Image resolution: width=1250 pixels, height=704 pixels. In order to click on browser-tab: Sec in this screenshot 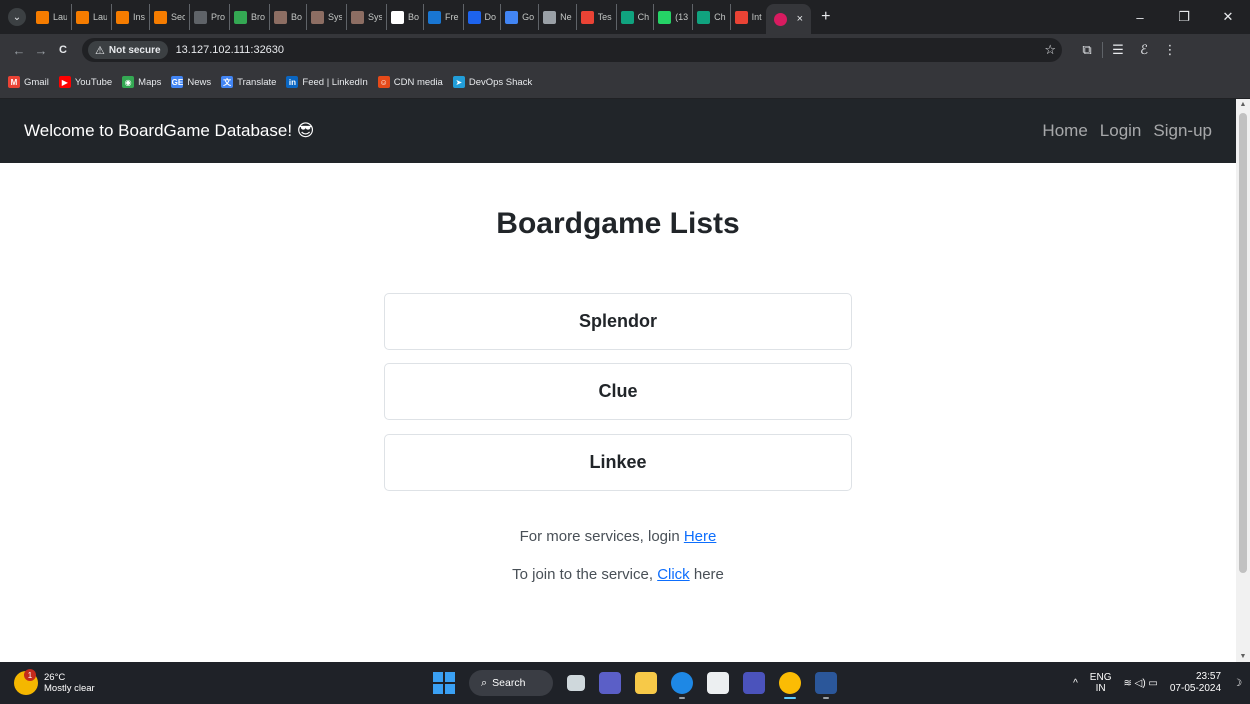, I will do `click(169, 17)`.